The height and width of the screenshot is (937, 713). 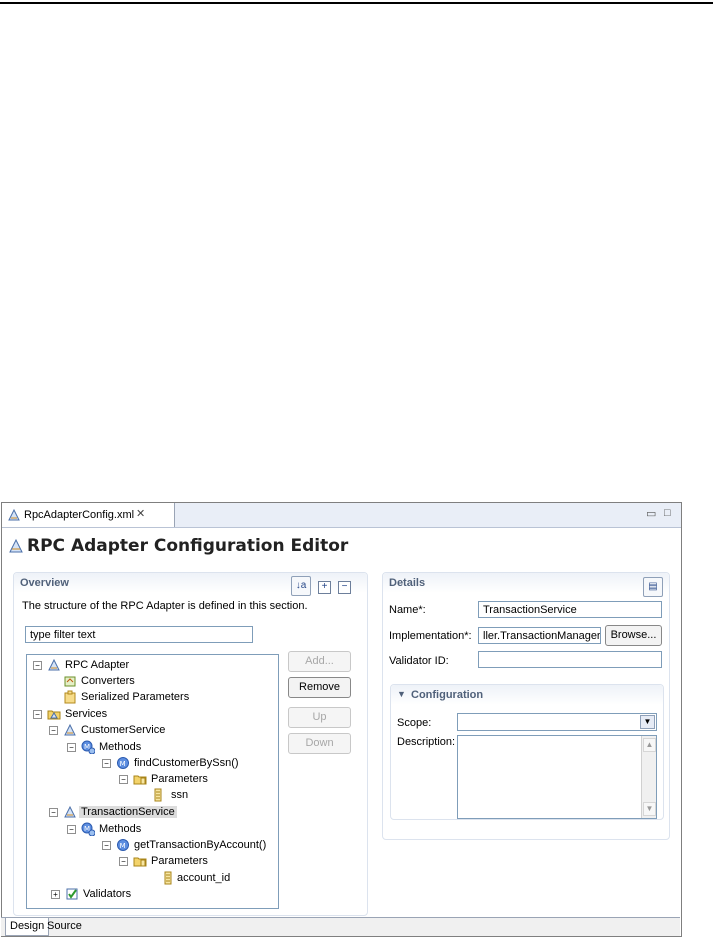 What do you see at coordinates (557, 777) in the screenshot?
I see `description-textarea: ▲ ▼` at bounding box center [557, 777].